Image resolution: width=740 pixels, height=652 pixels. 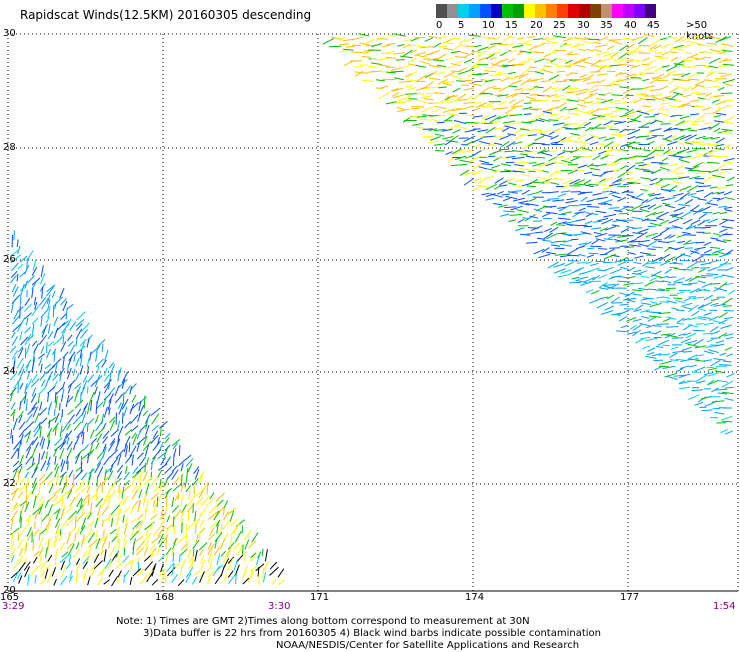 What do you see at coordinates (9, 33) in the screenshot?
I see `latitude-label: 30` at bounding box center [9, 33].